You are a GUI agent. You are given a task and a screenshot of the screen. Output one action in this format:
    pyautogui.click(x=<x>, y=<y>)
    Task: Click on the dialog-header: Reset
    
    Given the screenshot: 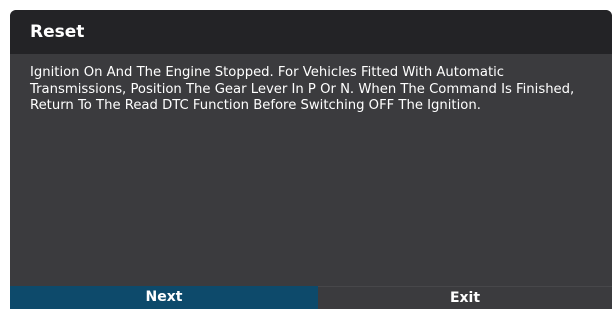 What is the action you would take?
    pyautogui.click(x=311, y=32)
    